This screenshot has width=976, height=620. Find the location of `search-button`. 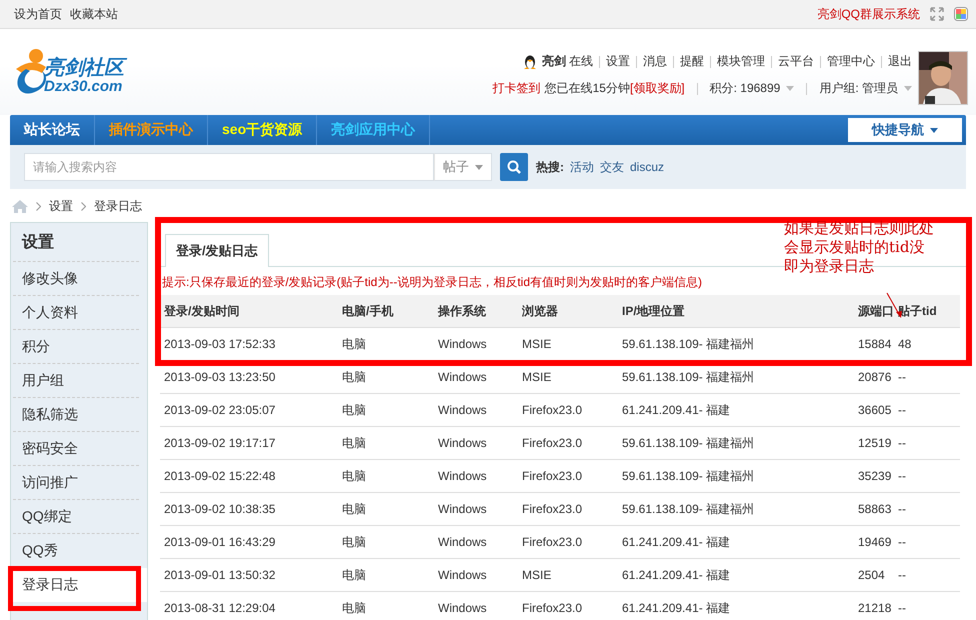

search-button is located at coordinates (514, 167).